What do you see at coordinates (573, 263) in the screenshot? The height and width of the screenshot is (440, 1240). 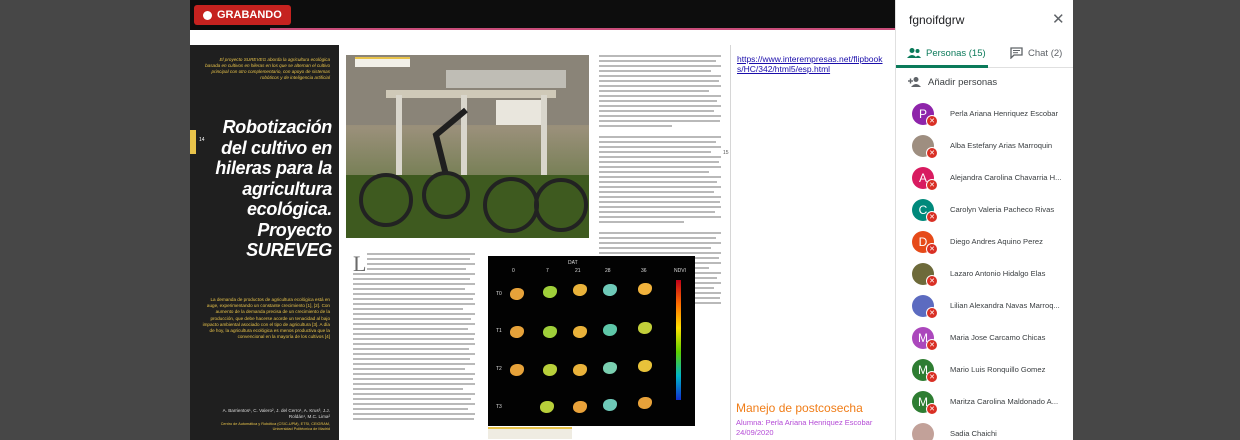 I see `figure-header: DAT` at bounding box center [573, 263].